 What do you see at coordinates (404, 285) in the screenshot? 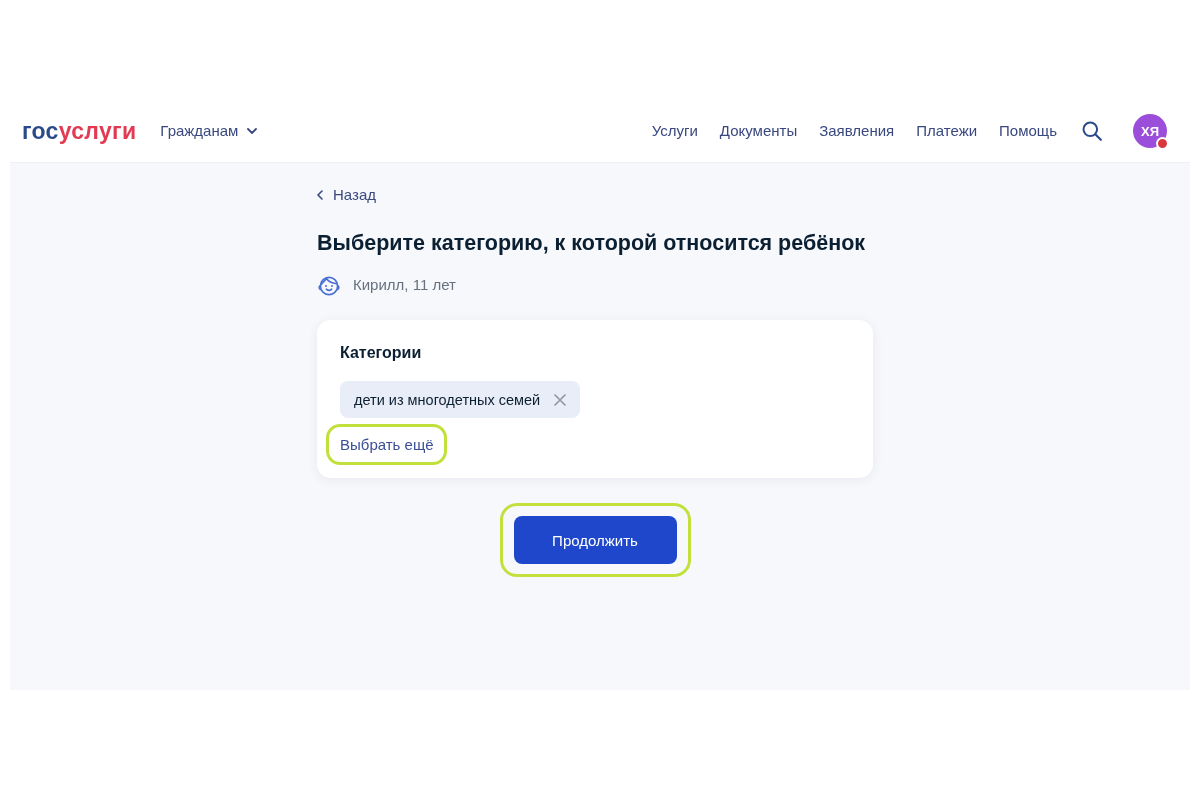
I see `child-name: Кирилл, 11 лет` at bounding box center [404, 285].